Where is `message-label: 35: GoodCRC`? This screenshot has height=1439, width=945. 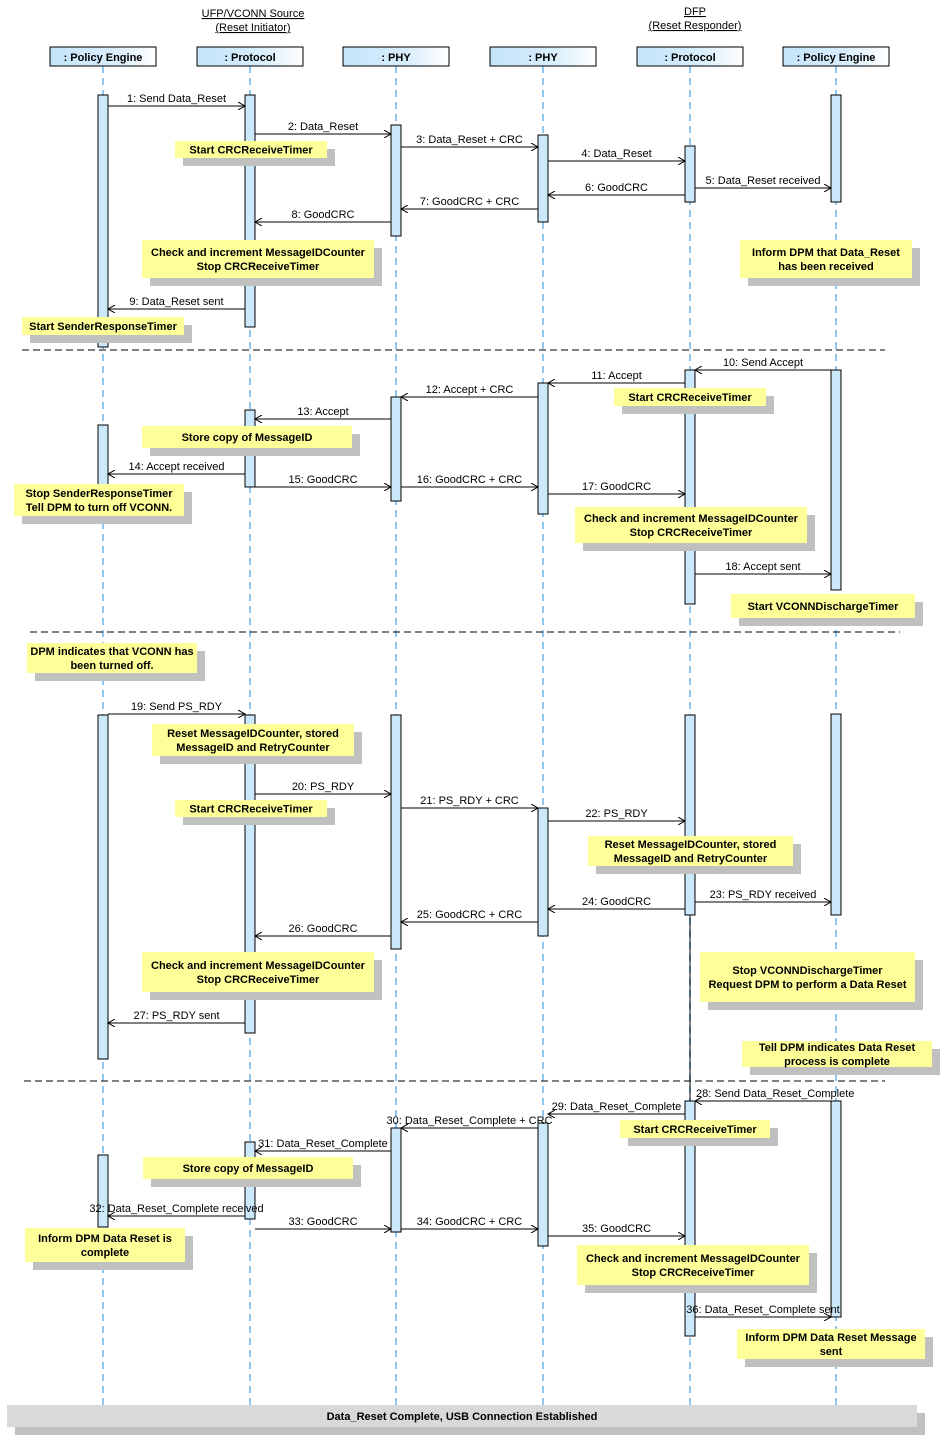 message-label: 35: GoodCRC is located at coordinates (616, 1229).